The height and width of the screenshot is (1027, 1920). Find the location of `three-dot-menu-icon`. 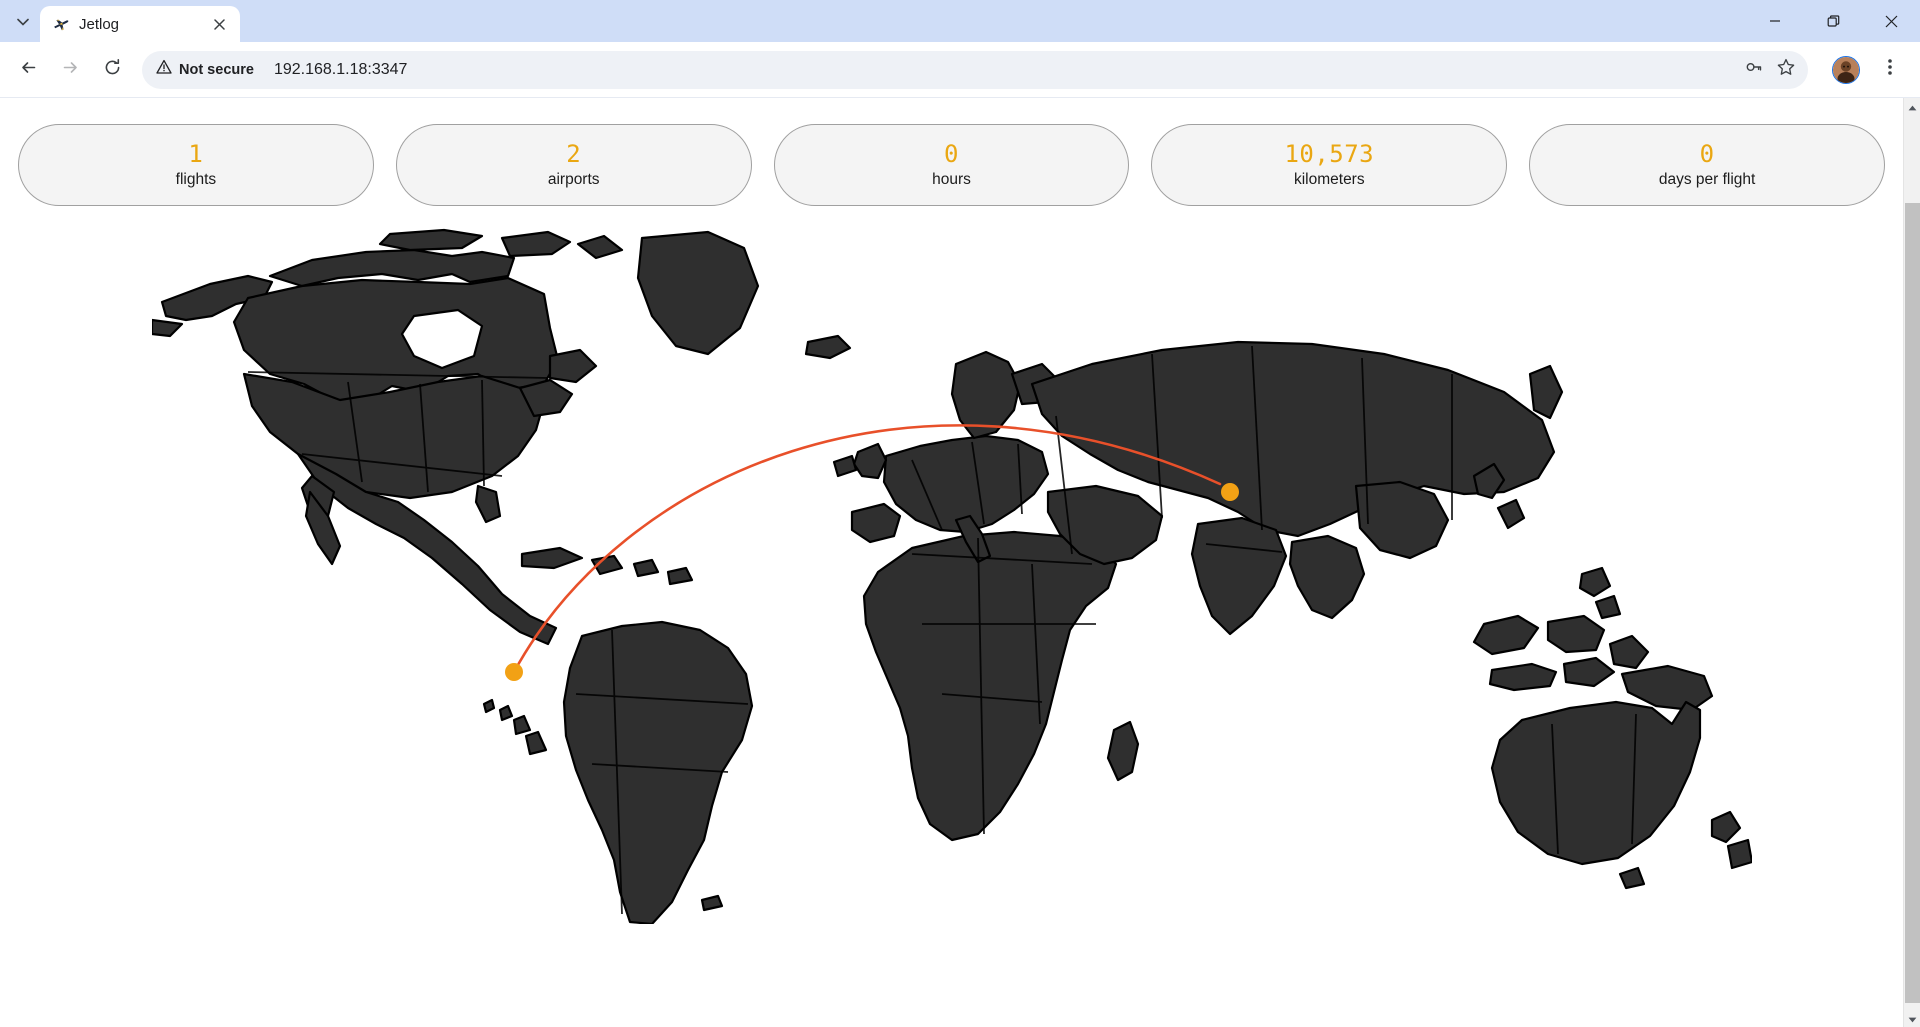

three-dot-menu-icon is located at coordinates (1890, 69).